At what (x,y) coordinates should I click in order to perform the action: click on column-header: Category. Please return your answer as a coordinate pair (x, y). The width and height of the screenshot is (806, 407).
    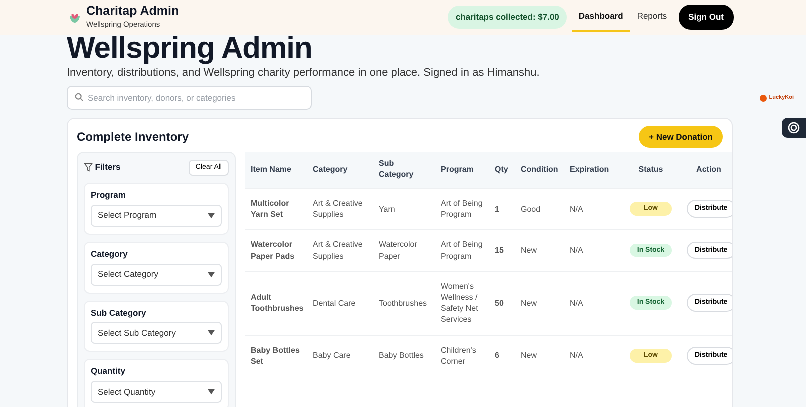
    Looking at the image, I should click on (340, 170).